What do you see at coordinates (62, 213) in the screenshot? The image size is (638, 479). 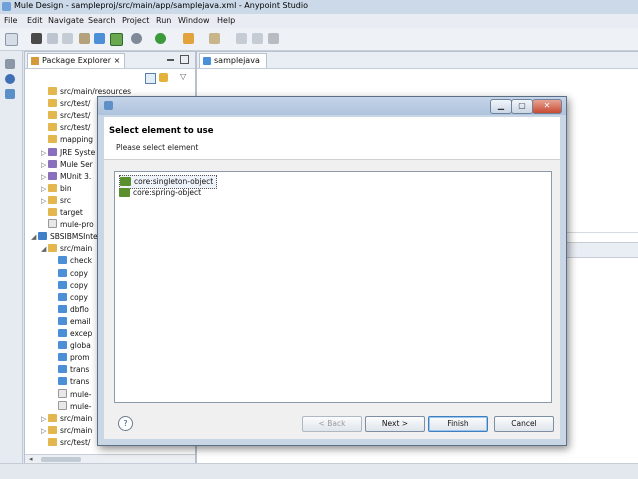 I see `tree-item: target` at bounding box center [62, 213].